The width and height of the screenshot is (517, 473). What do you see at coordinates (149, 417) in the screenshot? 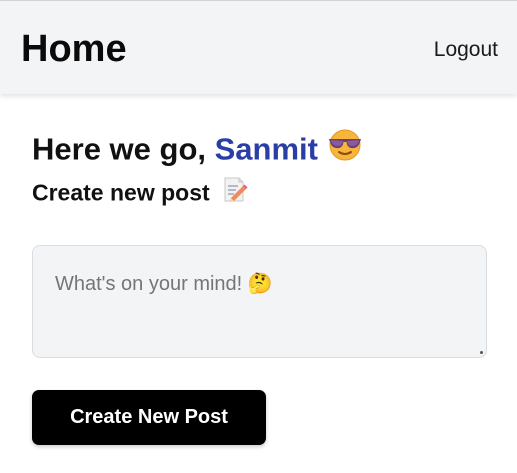
I see `create-new-post-button: Create New Post` at bounding box center [149, 417].